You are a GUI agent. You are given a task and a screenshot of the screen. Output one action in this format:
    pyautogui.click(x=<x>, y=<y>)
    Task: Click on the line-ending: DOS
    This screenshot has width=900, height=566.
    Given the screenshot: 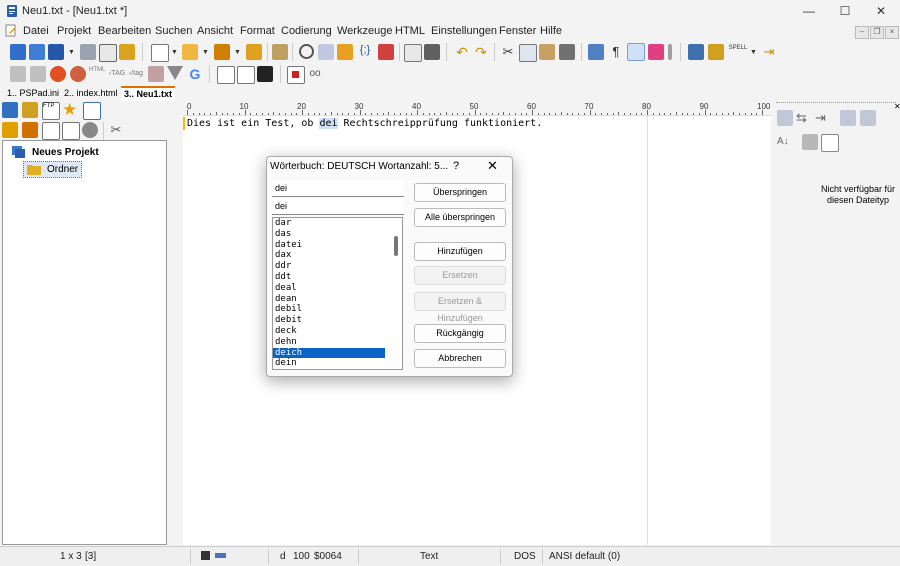 What is the action you would take?
    pyautogui.click(x=525, y=556)
    